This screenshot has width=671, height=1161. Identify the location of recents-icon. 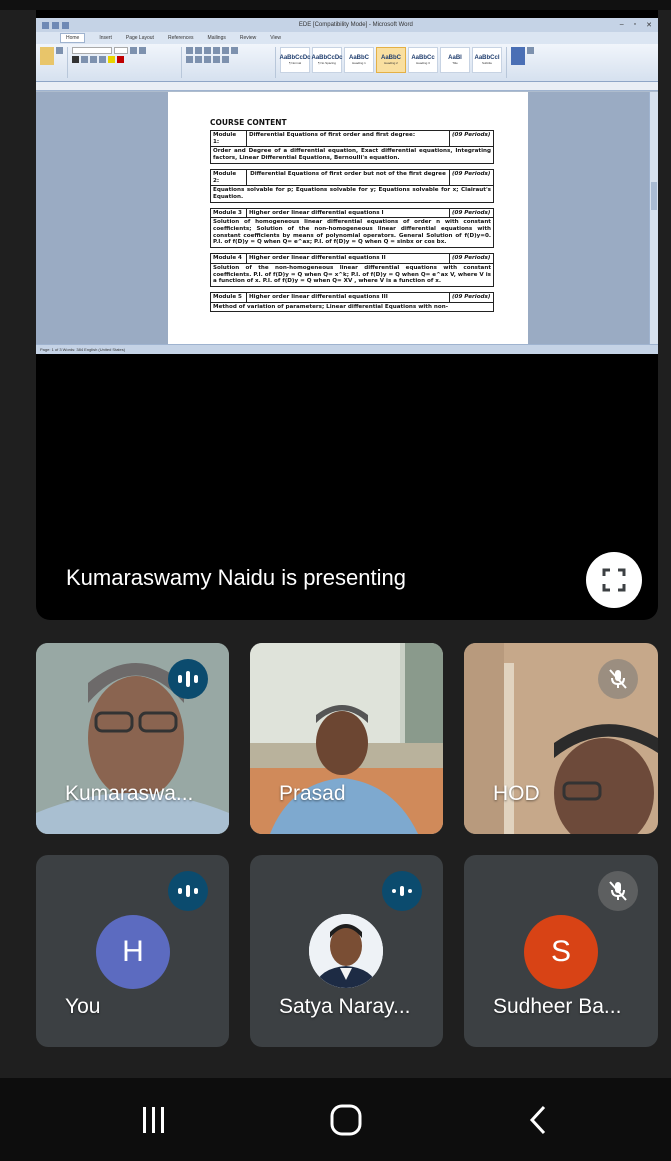
(153, 1120).